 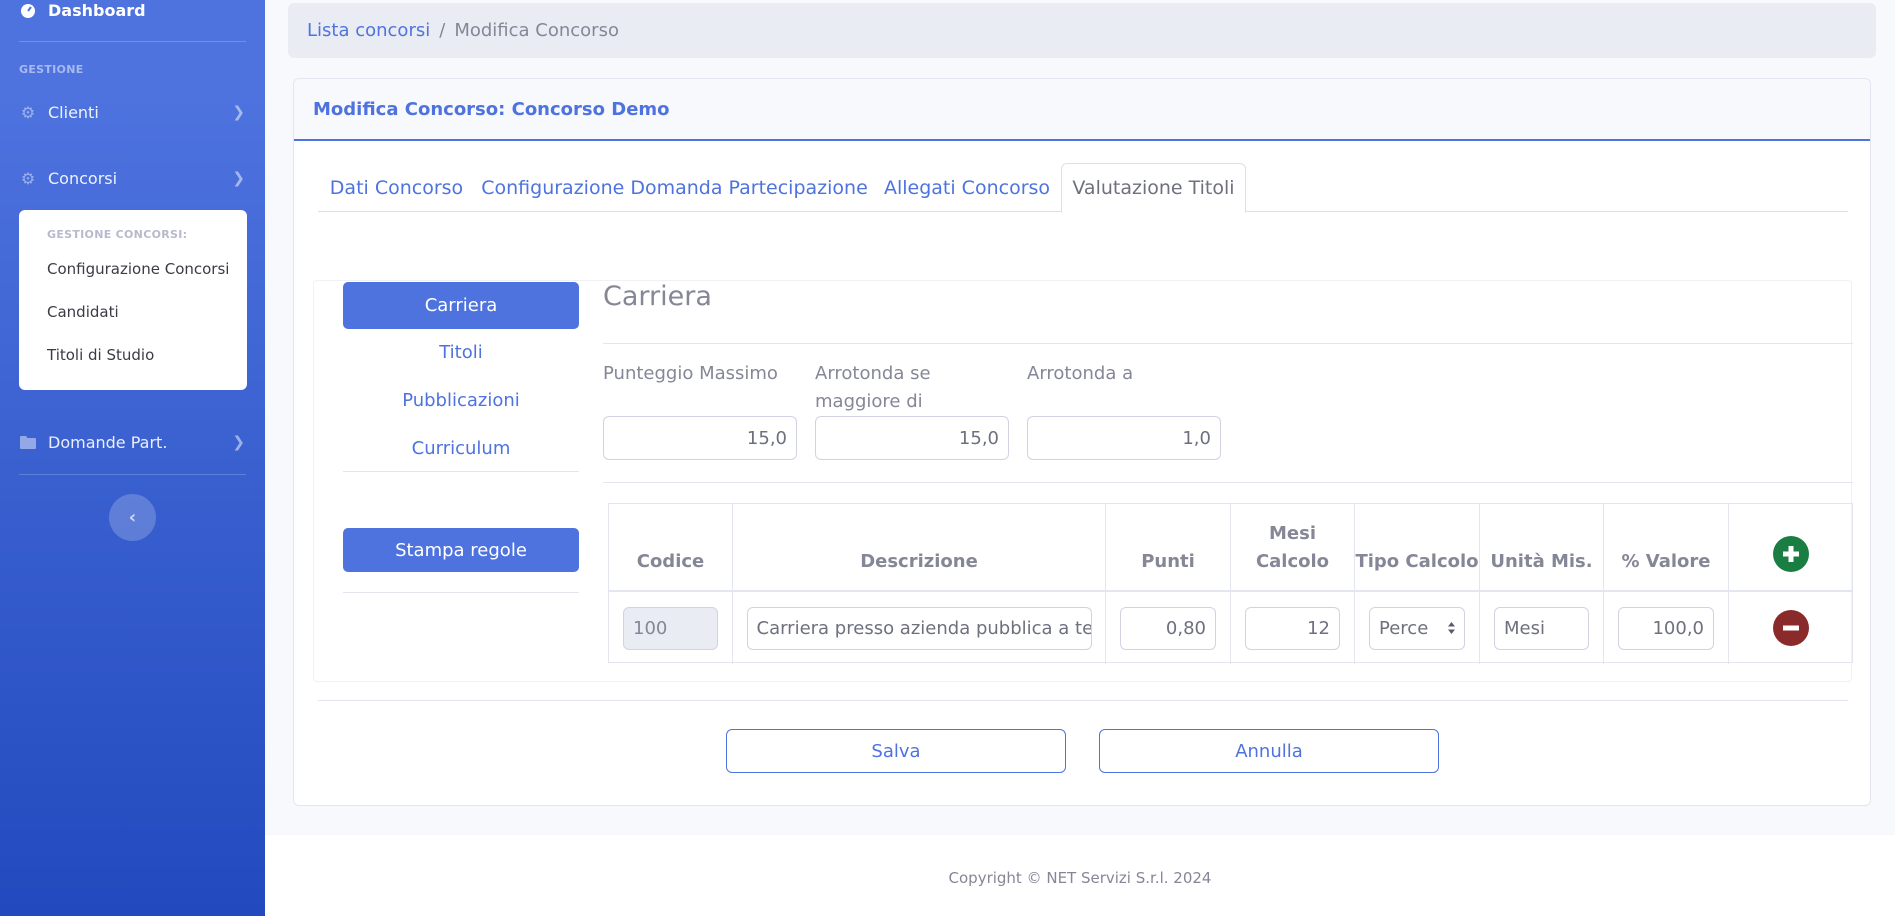 I want to click on breadcrumb-link-lista-concorsi: Lista concorsi, so click(x=368, y=30).